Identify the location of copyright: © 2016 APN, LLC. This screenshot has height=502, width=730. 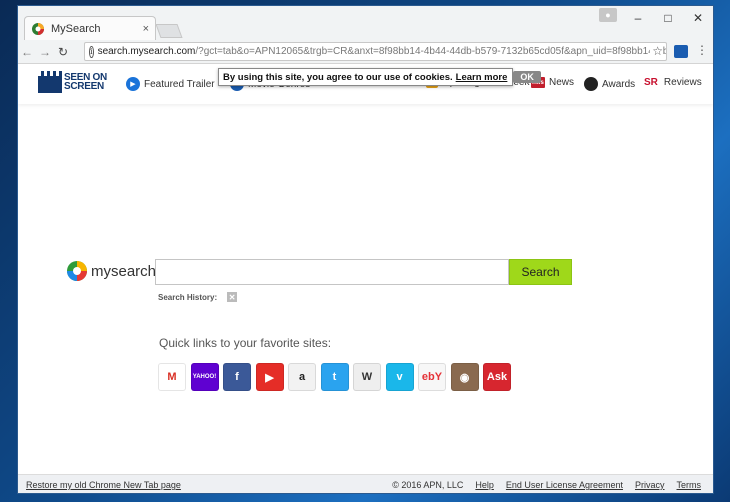
(428, 485).